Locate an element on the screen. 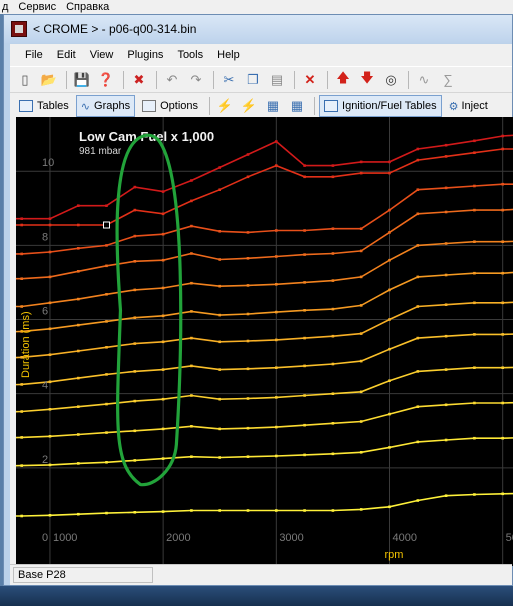  map-table-icon: ▦ is located at coordinates (273, 106).